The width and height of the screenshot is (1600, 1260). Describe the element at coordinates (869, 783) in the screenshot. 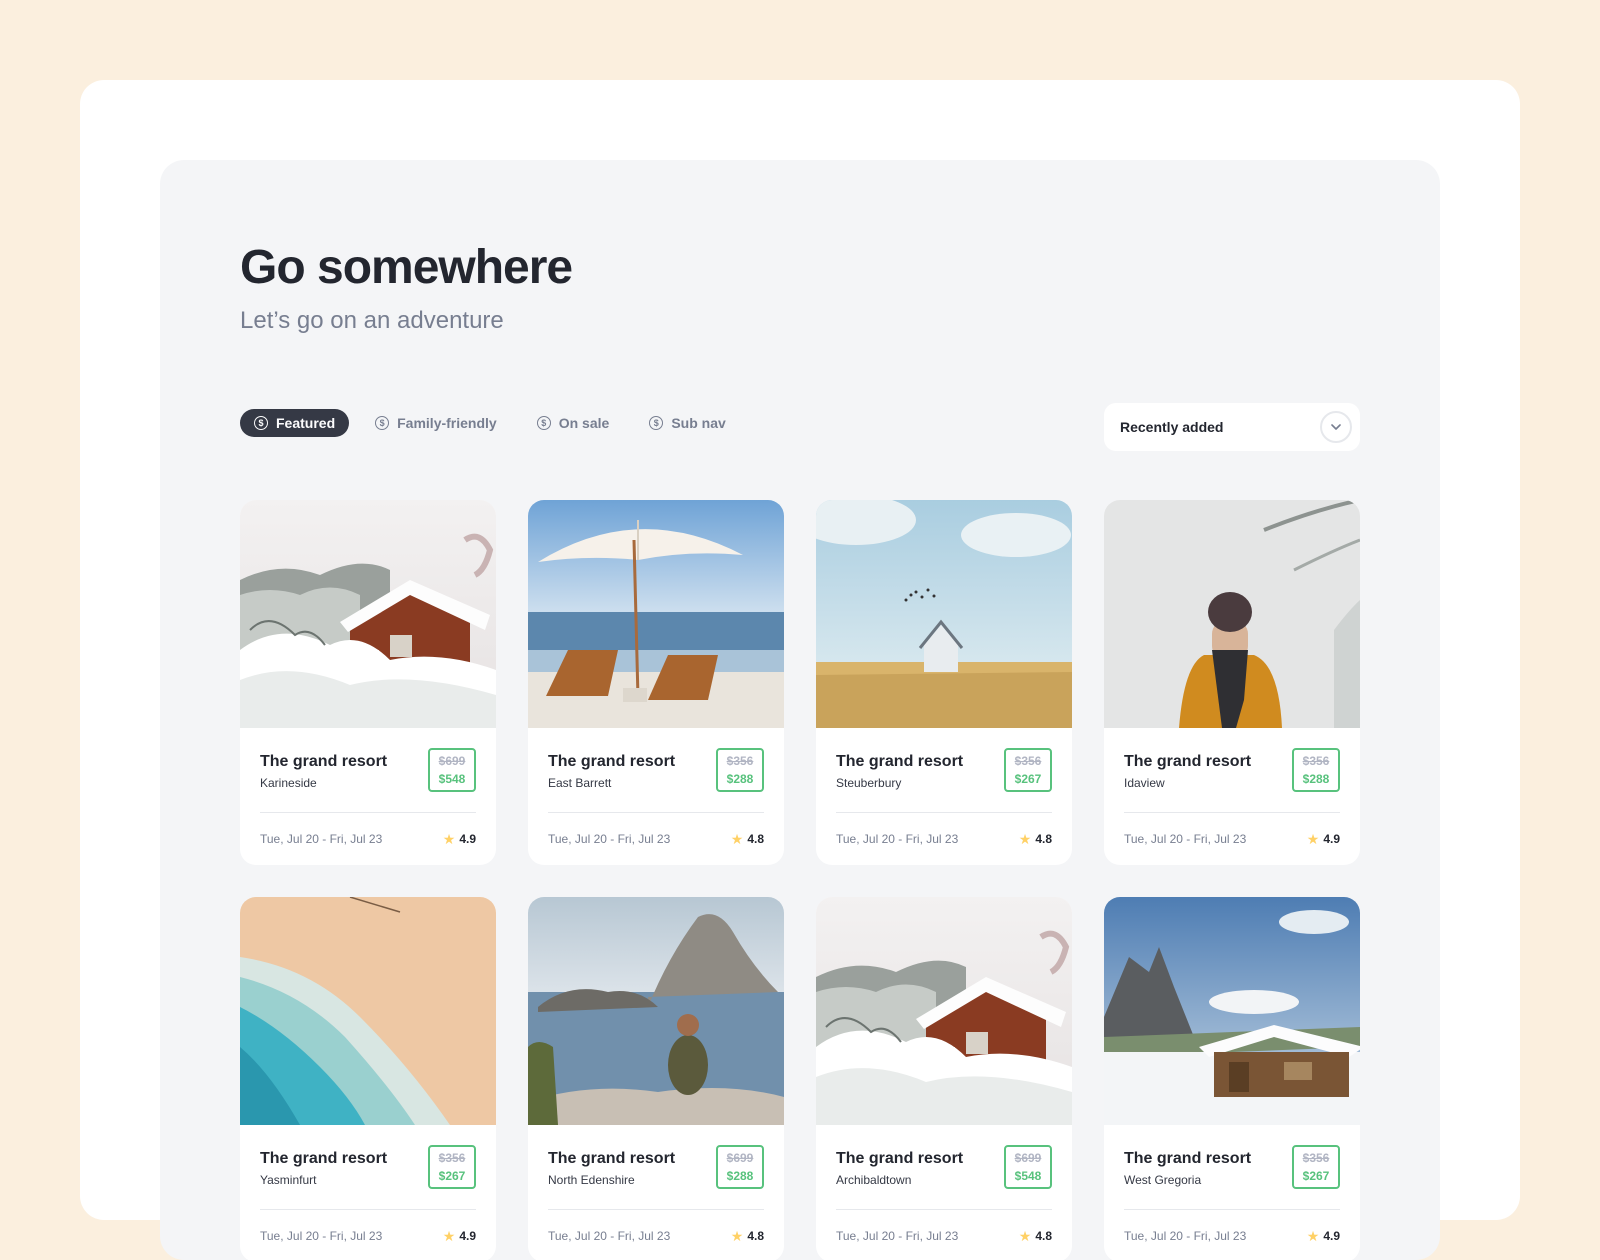

I see `resort-location: Steuberbury` at that location.